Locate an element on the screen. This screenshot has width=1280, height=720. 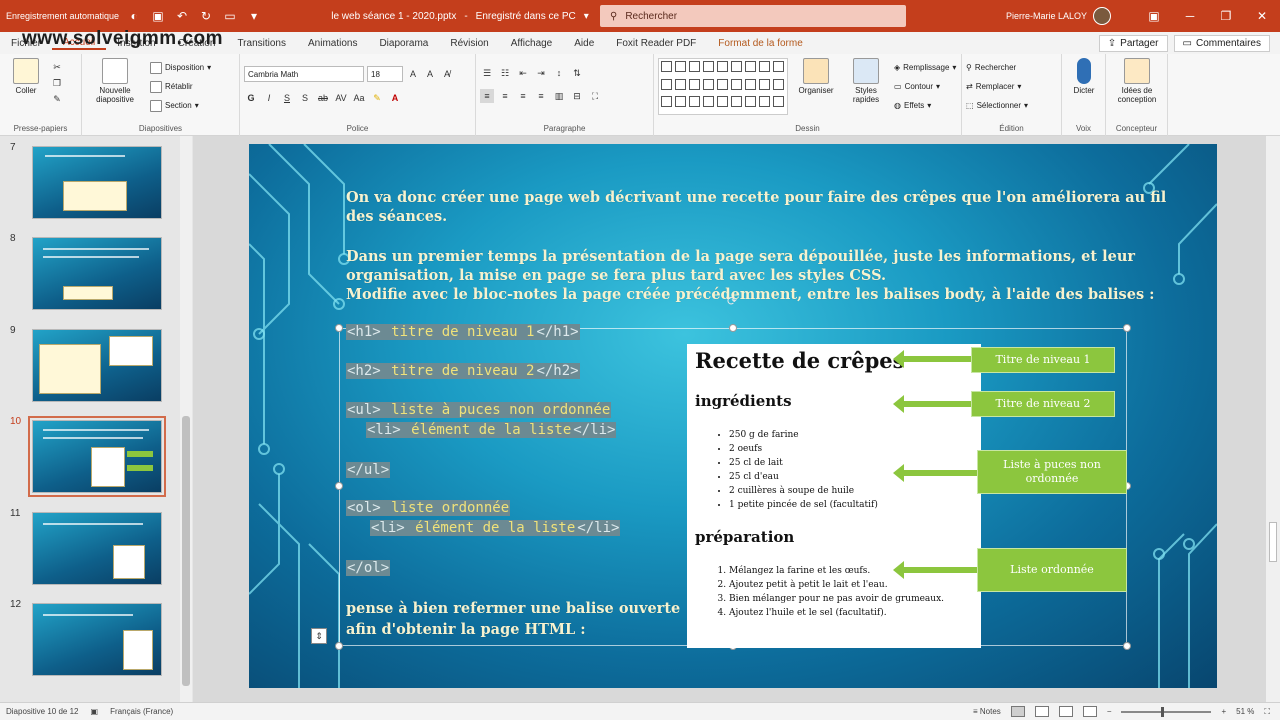
new-slide-button: Nouvelle diapositive is located at coordinates (115, 86).